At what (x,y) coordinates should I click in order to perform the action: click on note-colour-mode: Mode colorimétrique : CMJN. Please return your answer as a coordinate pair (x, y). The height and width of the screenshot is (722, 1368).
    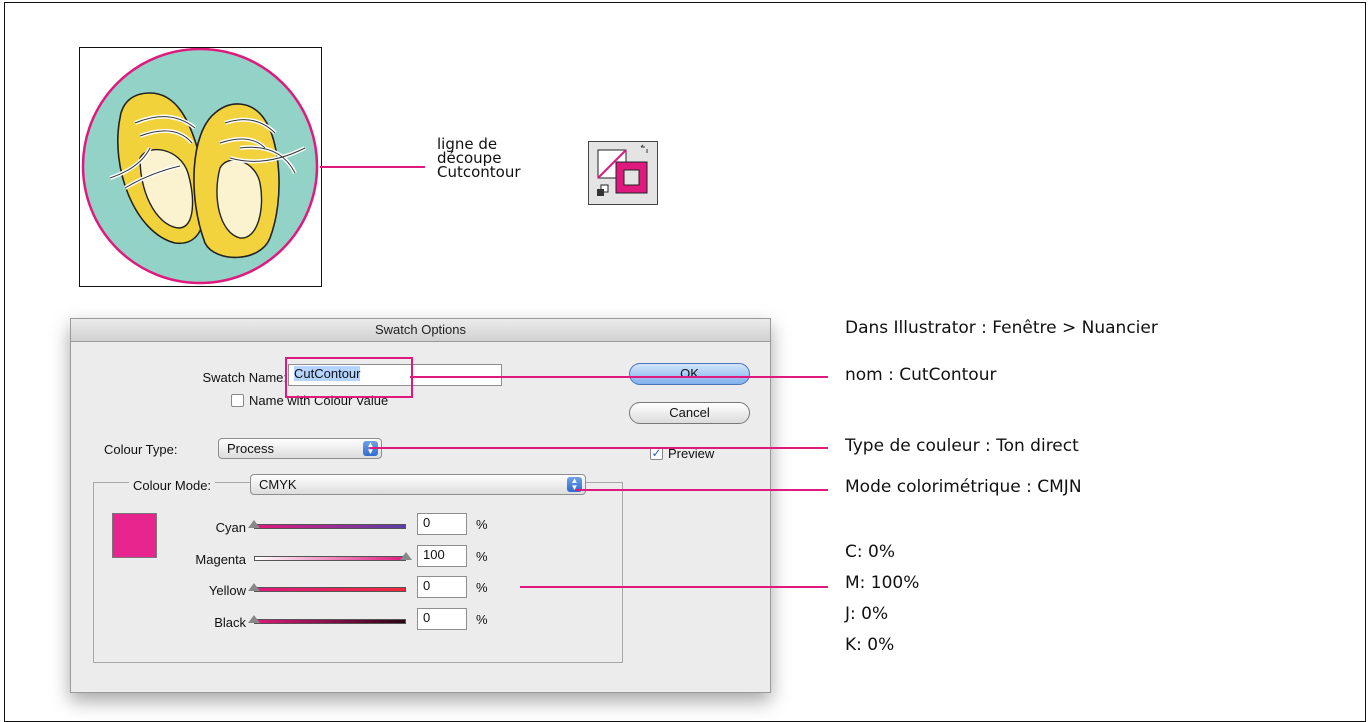
    Looking at the image, I should click on (963, 487).